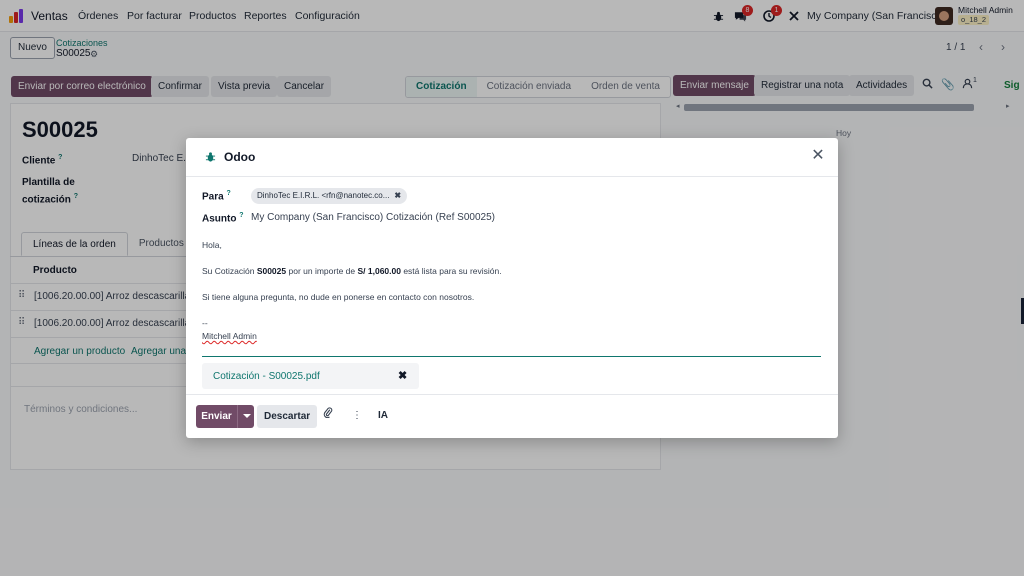 This screenshot has width=1024, height=576. I want to click on remove-attachment-icon: ✖, so click(402, 375).